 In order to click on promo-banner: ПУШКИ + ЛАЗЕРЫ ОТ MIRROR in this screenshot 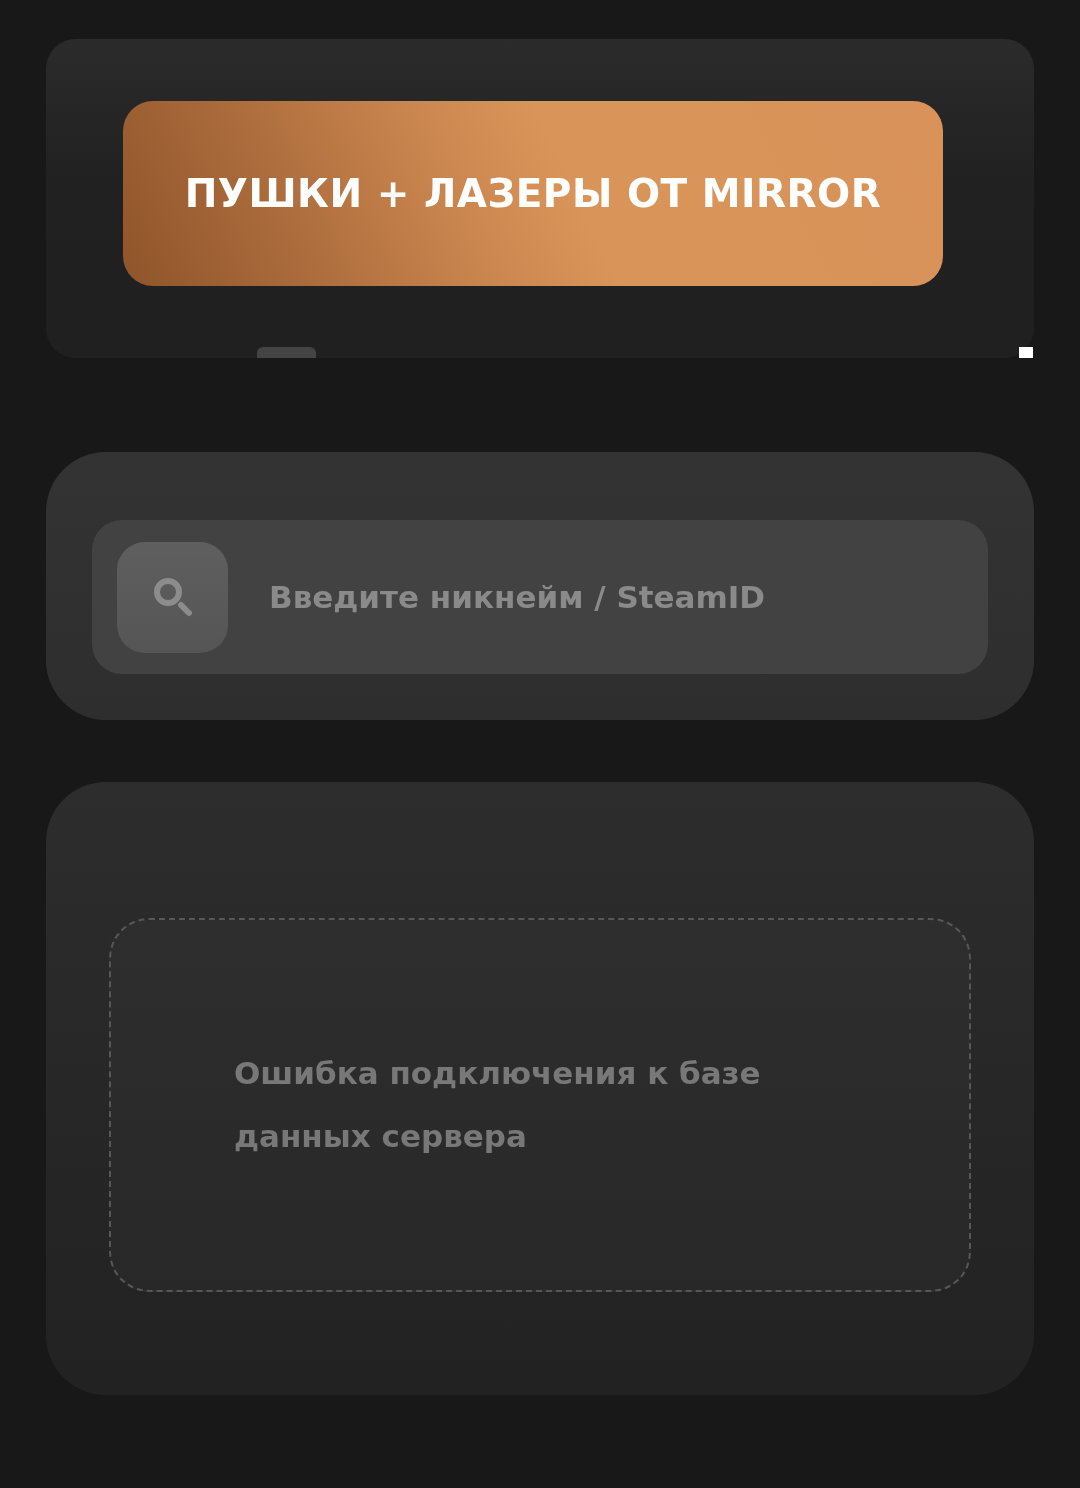, I will do `click(533, 193)`.